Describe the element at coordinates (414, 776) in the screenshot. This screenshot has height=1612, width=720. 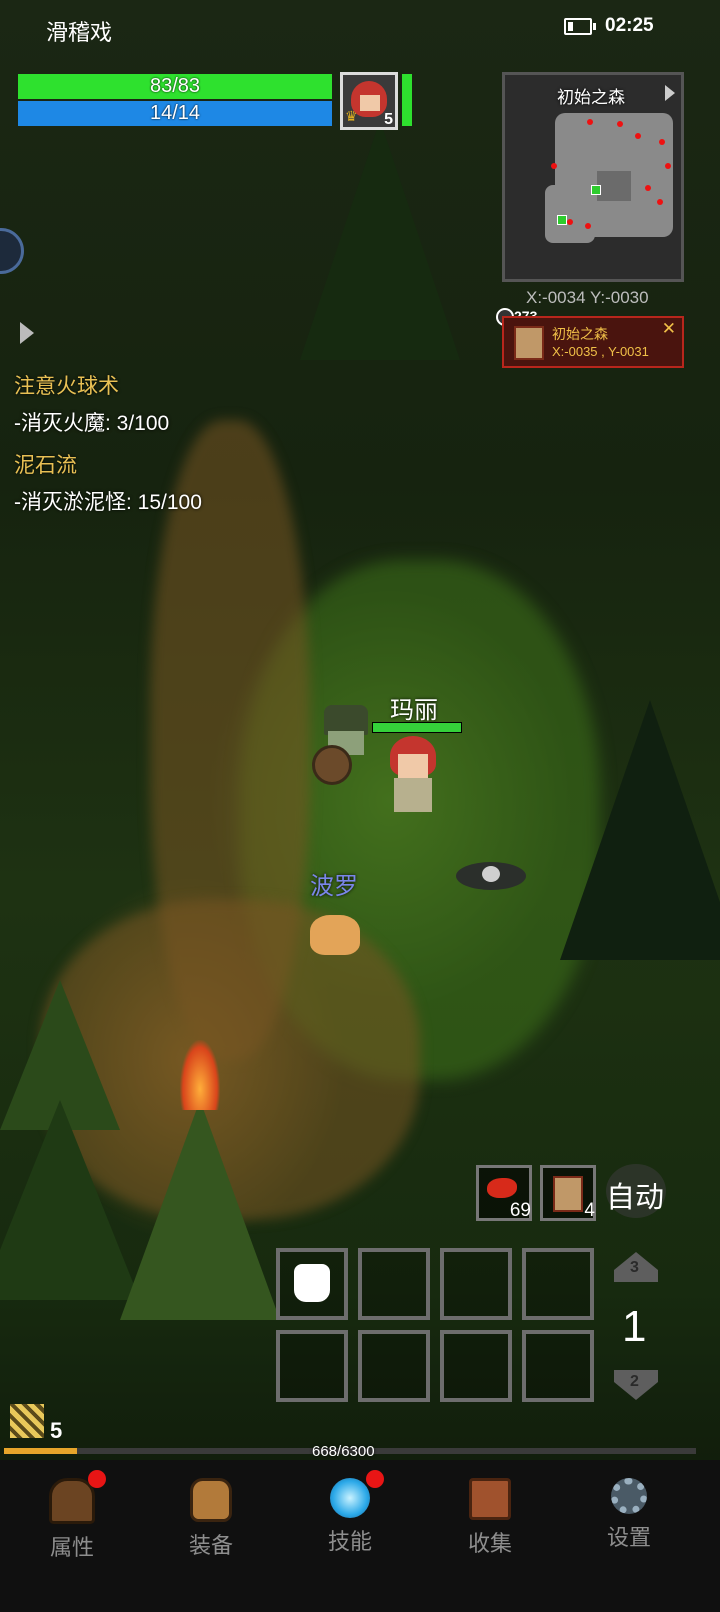
I see `companion-character` at that location.